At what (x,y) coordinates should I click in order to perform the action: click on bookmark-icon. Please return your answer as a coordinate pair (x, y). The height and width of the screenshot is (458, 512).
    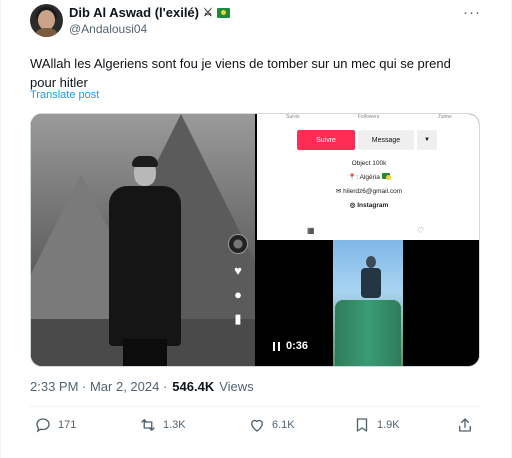
    Looking at the image, I should click on (362, 425).